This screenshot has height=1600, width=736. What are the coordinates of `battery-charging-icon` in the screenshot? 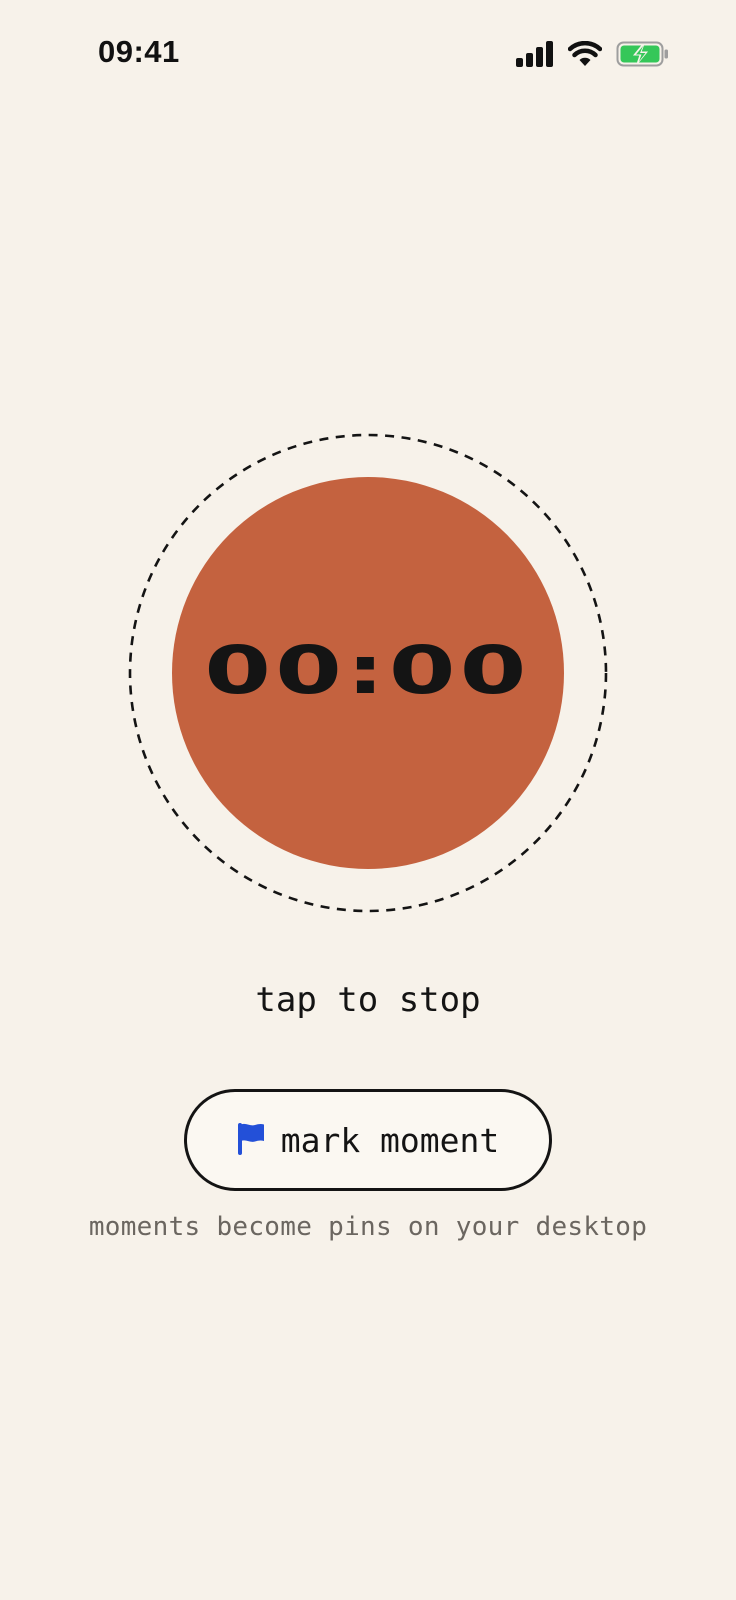 It's located at (642, 54).